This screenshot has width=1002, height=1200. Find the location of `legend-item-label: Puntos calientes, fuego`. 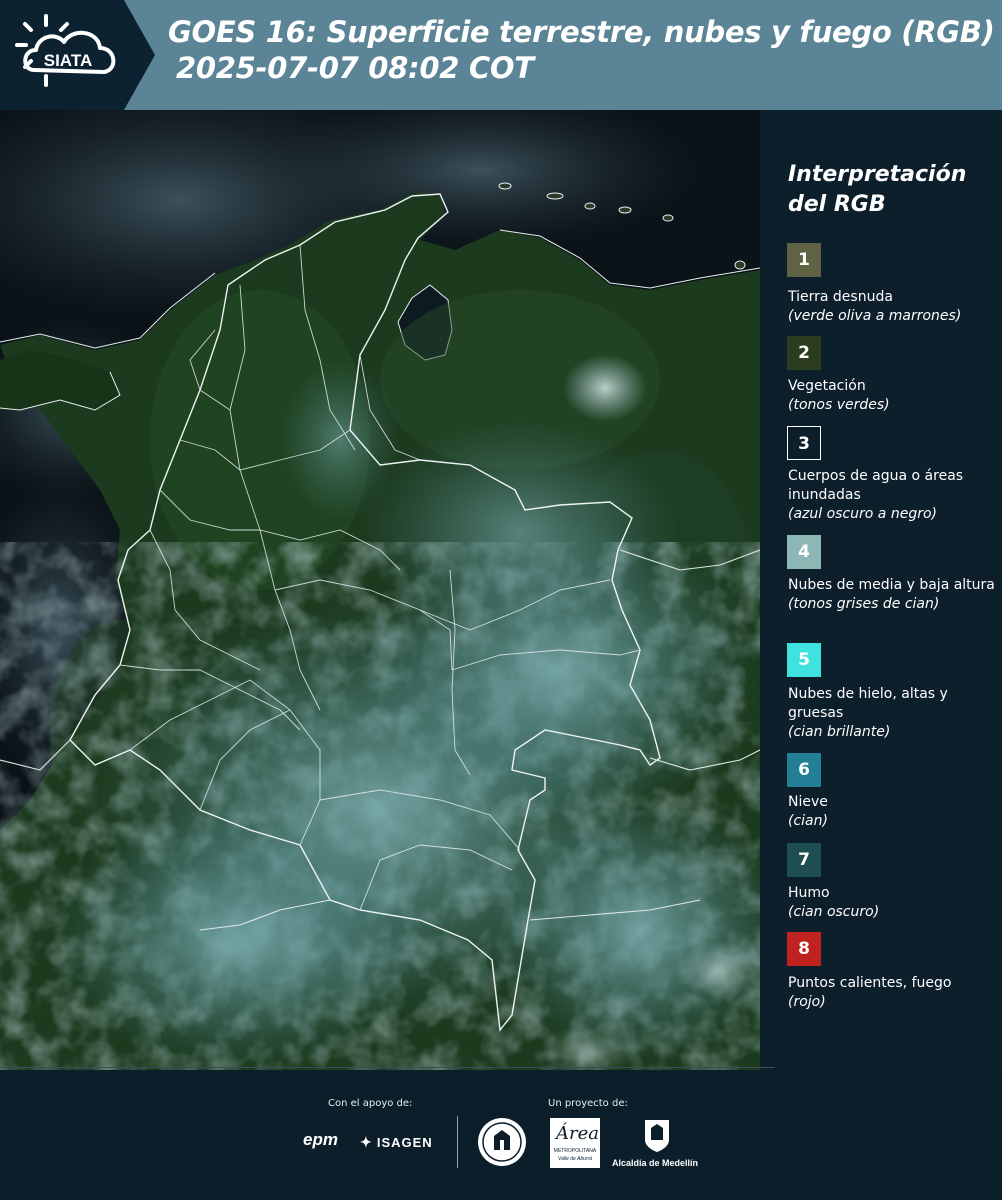

legend-item-label: Puntos calientes, fuego is located at coordinates (870, 983).